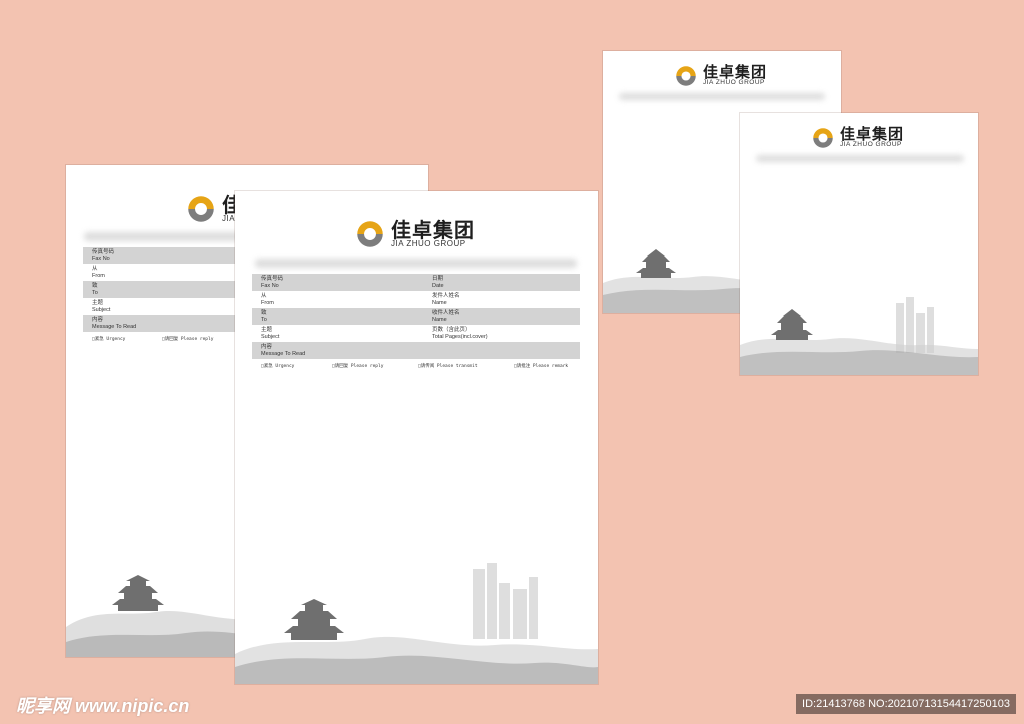 The image size is (1024, 724). I want to click on site-watermark: 昵享网 www.nipic.cn, so click(103, 706).